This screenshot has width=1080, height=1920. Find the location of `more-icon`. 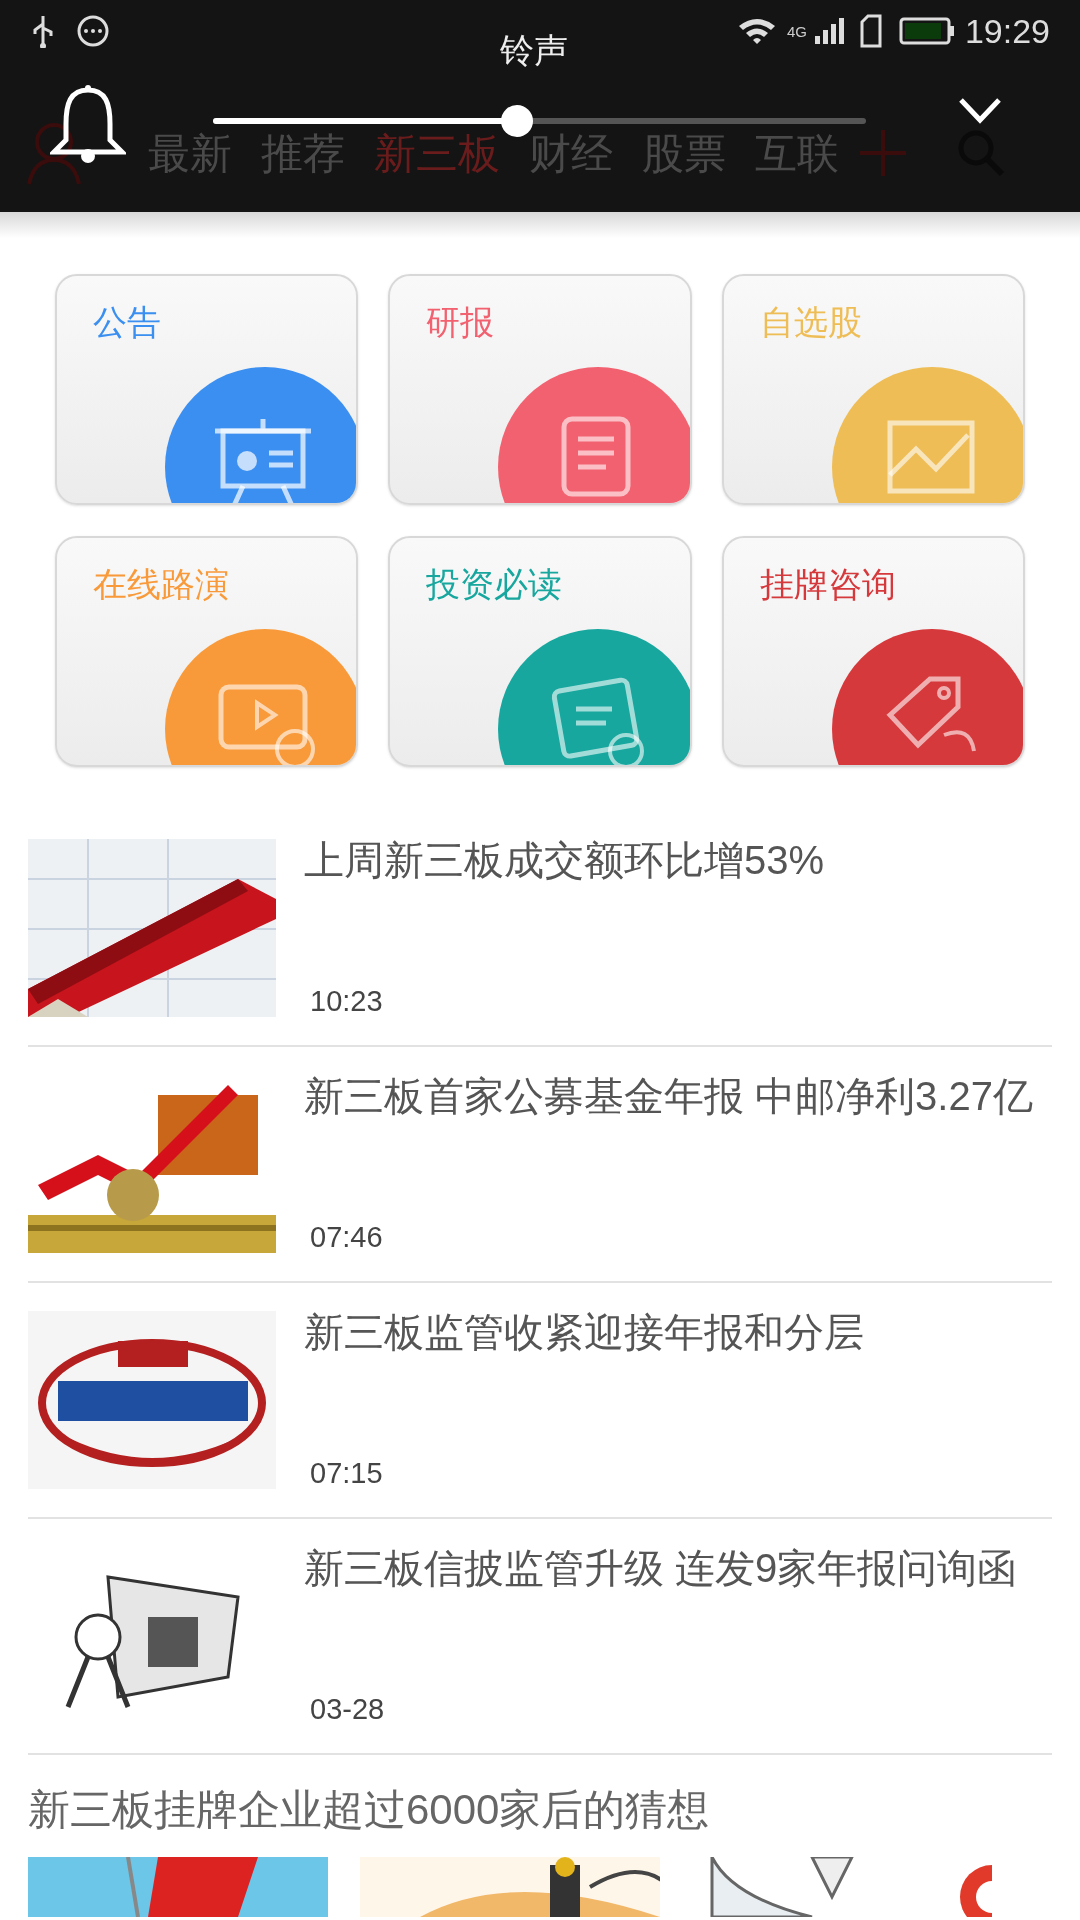

more-icon is located at coordinates (93, 31).